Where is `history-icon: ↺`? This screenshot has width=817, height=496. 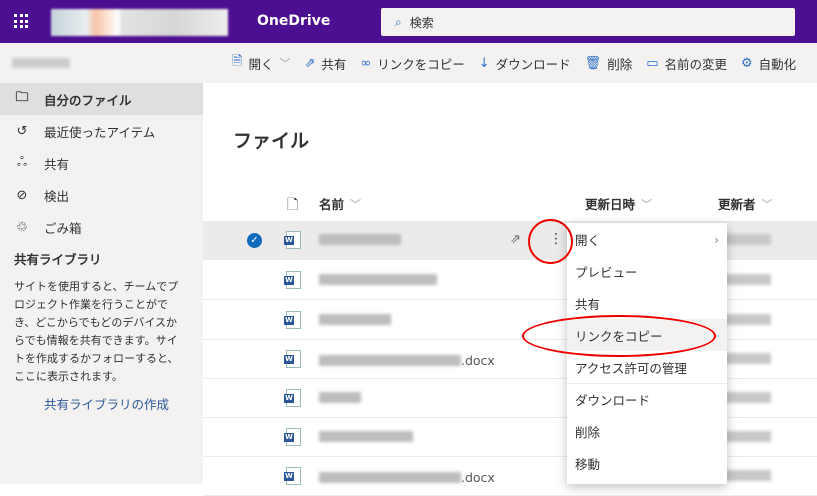
history-icon: ↺ is located at coordinates (22, 131).